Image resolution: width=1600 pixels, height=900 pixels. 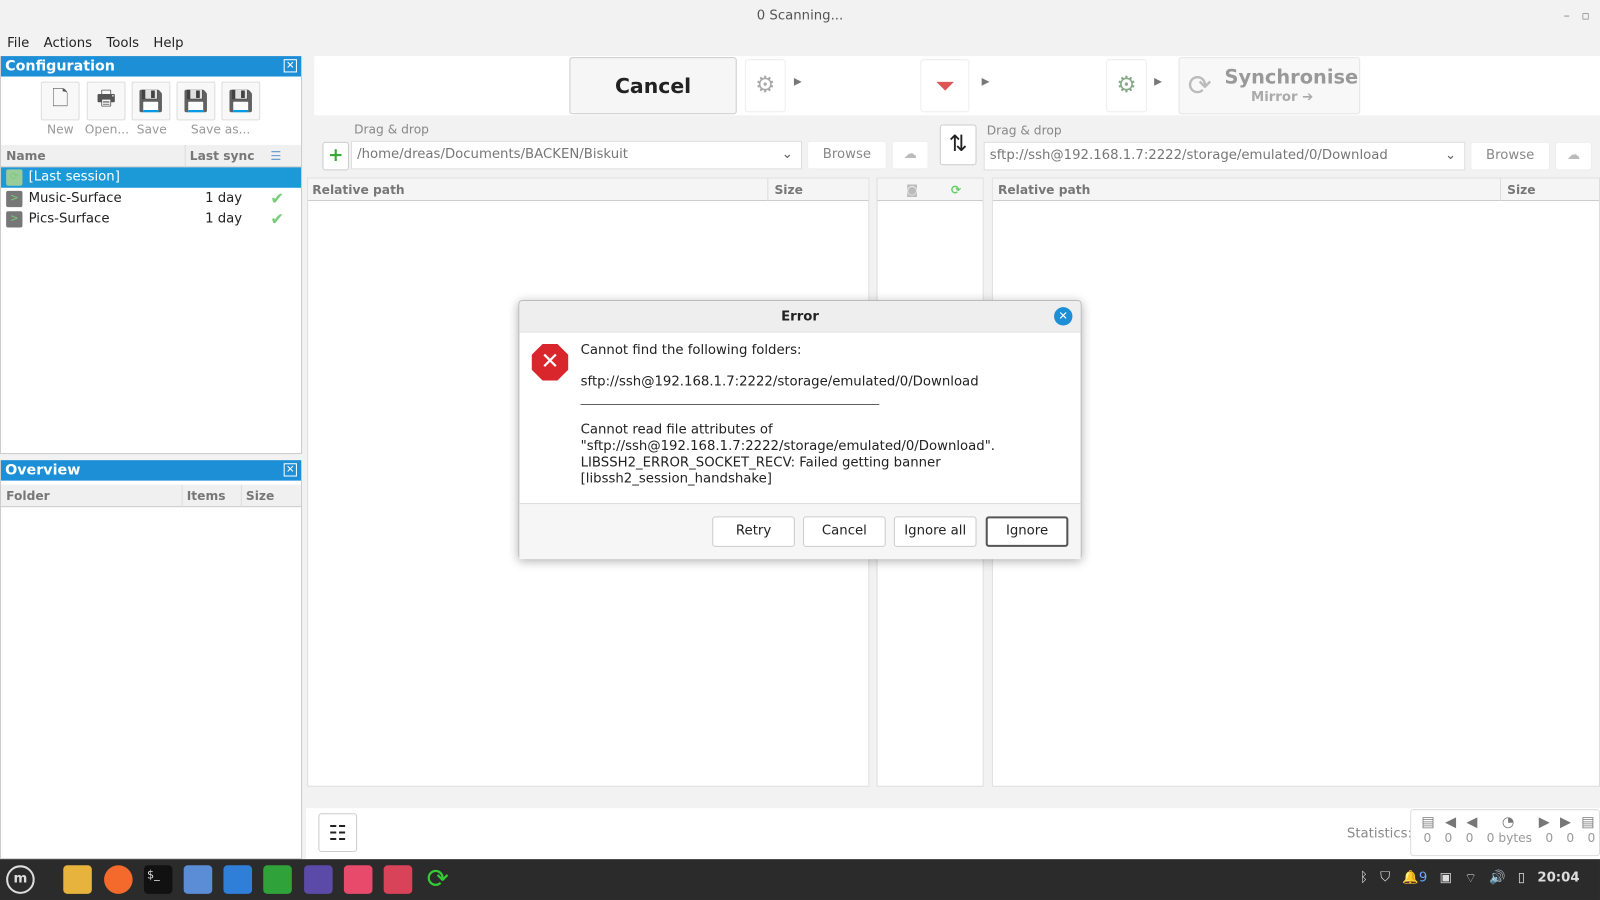 What do you see at coordinates (122, 44) in the screenshot?
I see `menu-tools: Tools` at bounding box center [122, 44].